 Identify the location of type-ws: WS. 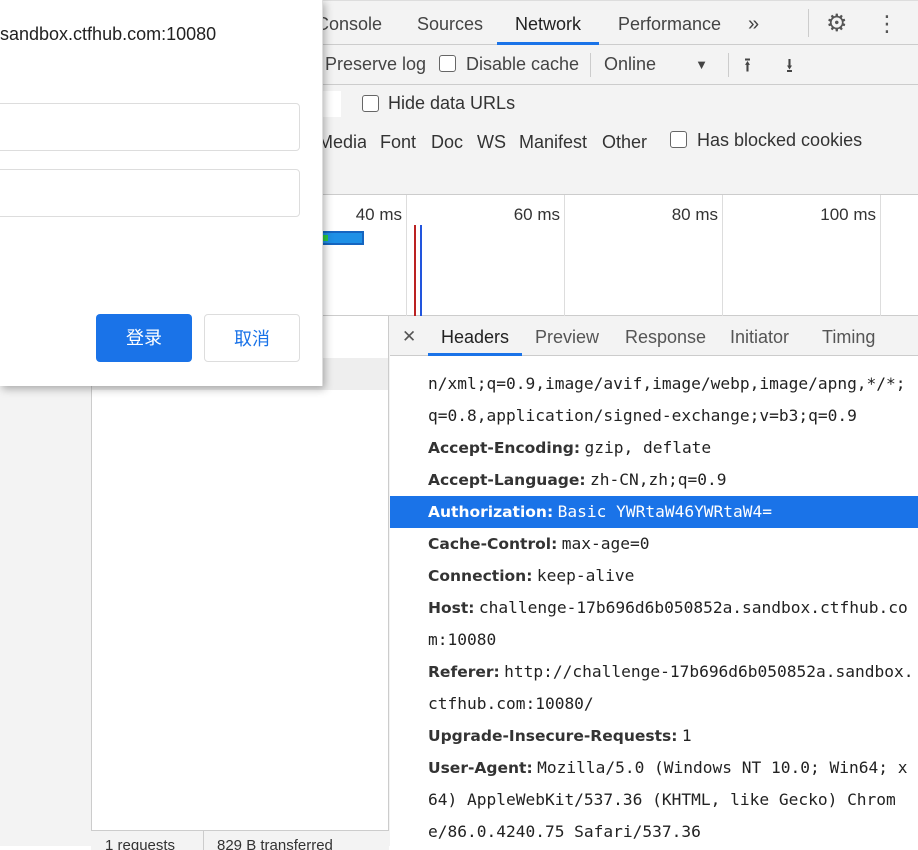
(491, 142).